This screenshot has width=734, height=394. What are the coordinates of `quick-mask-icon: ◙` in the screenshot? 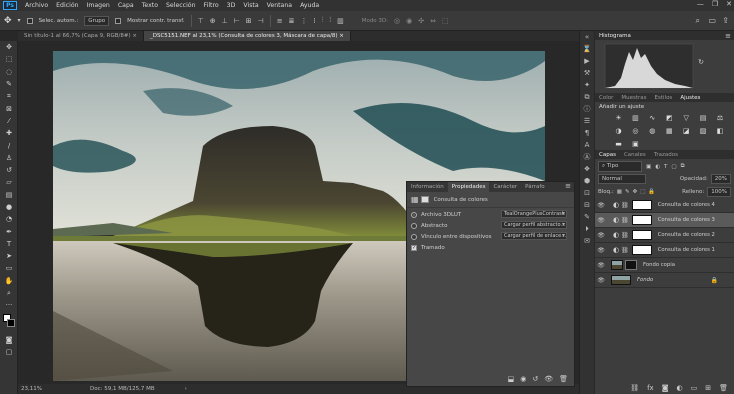 It's located at (9, 340).